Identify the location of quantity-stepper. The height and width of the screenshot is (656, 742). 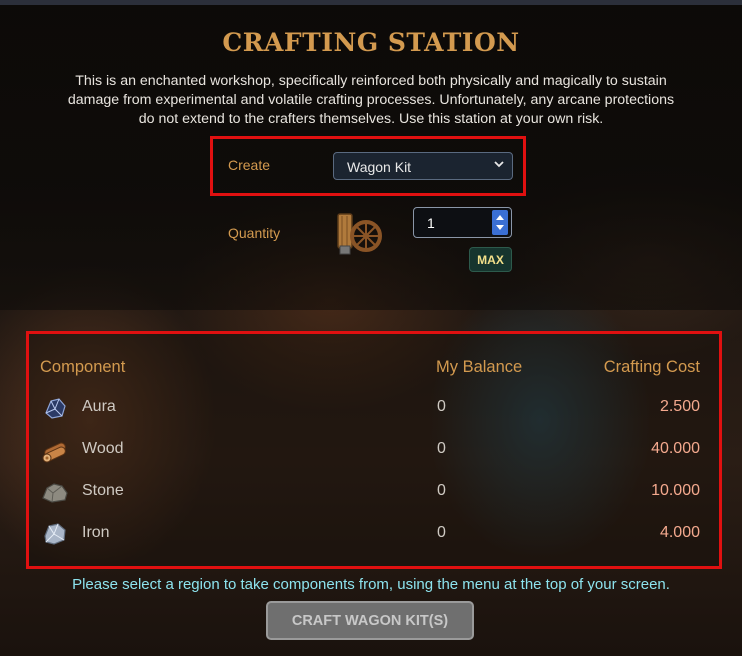
(500, 222).